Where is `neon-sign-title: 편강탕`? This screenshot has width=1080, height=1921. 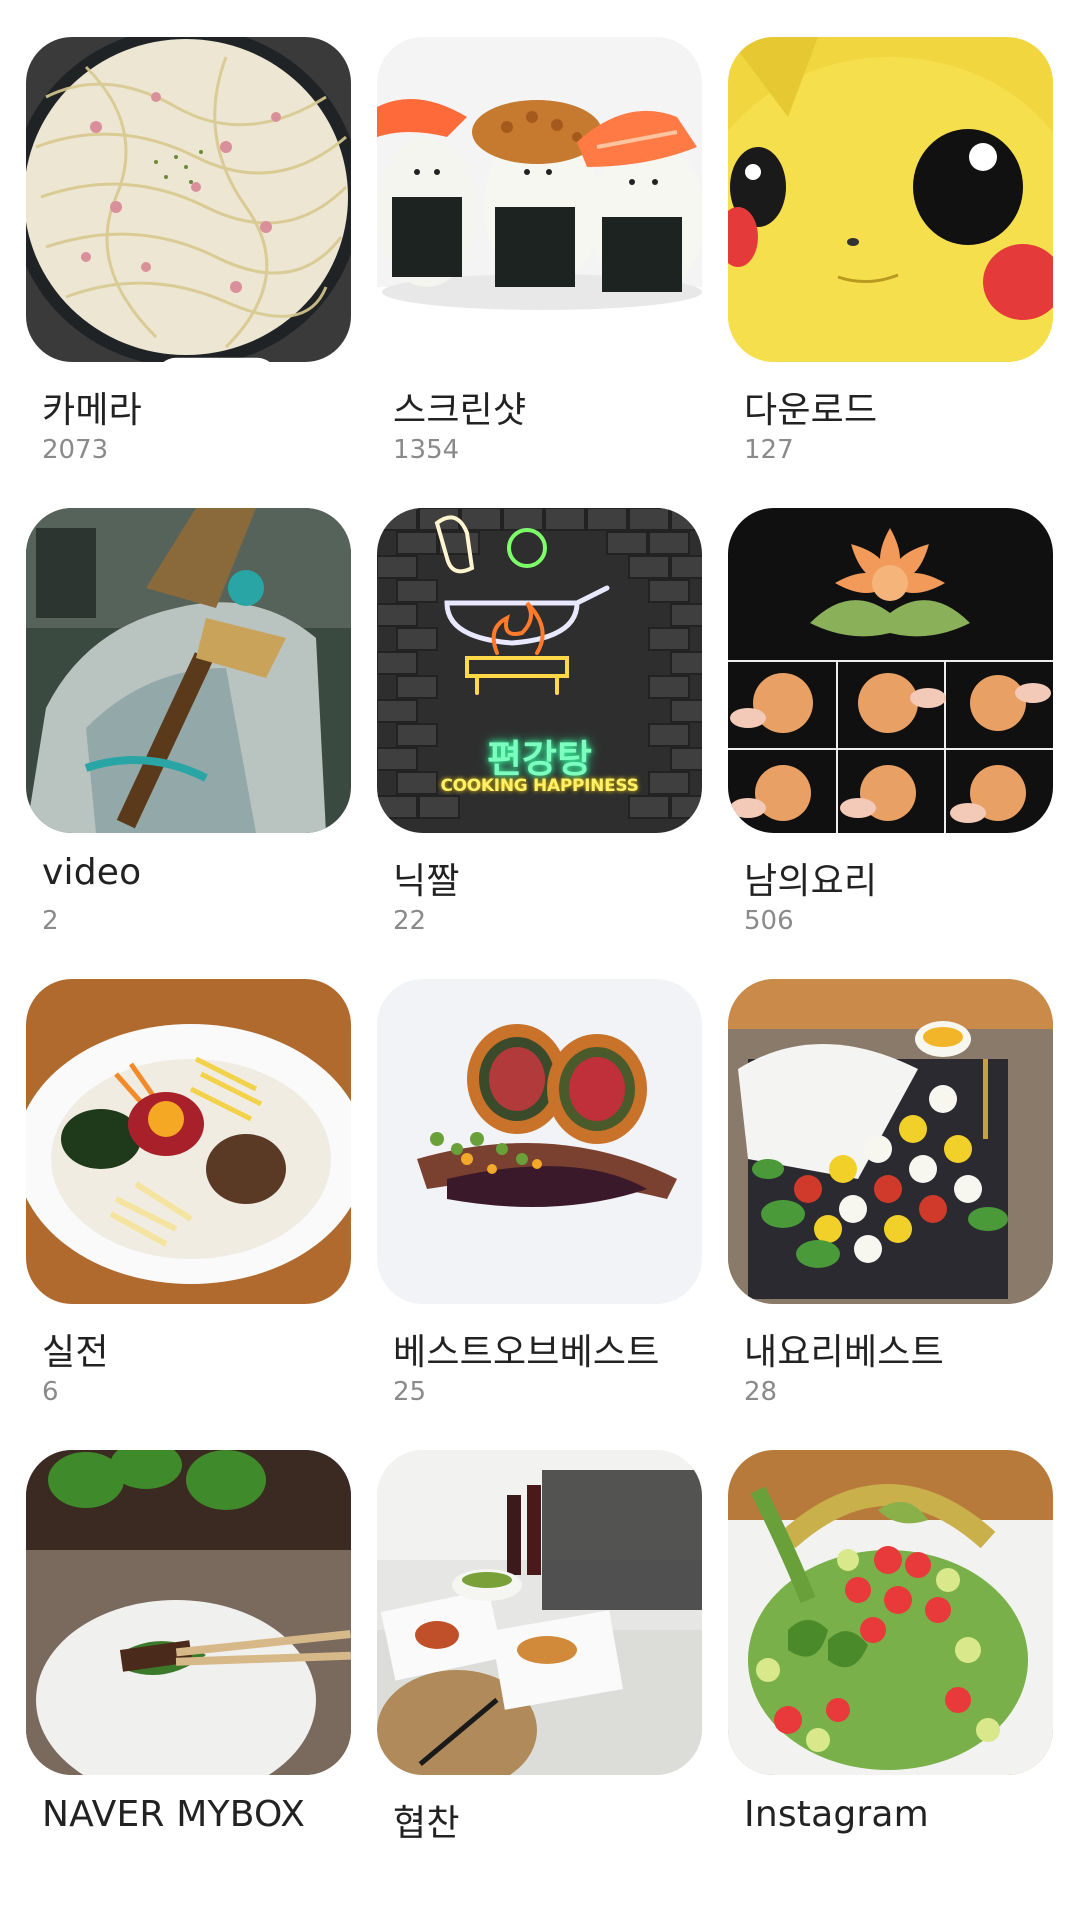 neon-sign-title: 편강탕 is located at coordinates (539, 759).